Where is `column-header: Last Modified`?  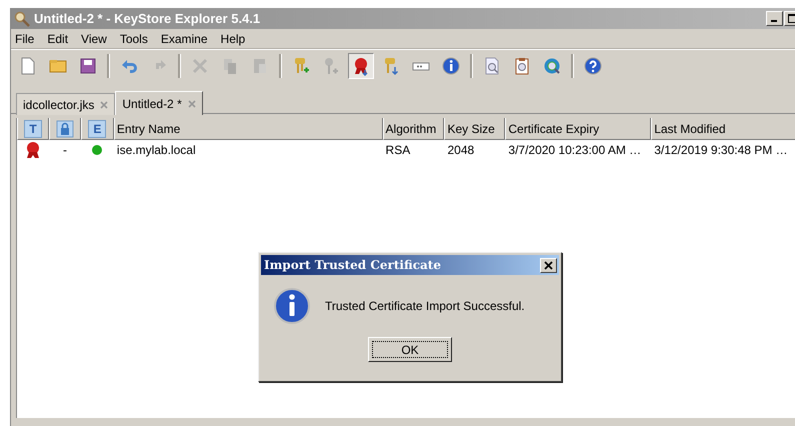
column-header: Last Modified is located at coordinates (723, 129).